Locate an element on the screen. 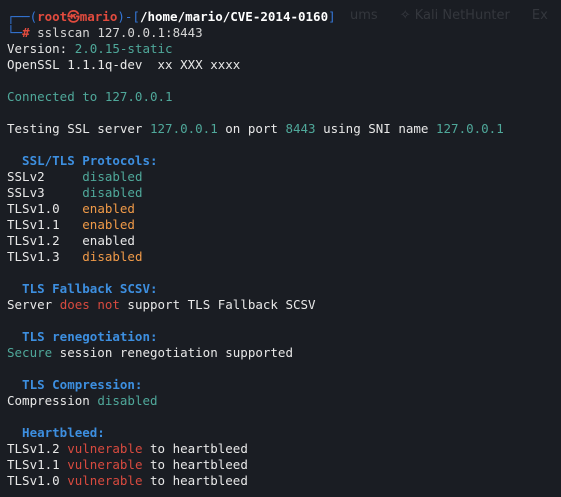 This screenshot has width=561, height=497. prompt-open: ┌──( is located at coordinates (22, 16).